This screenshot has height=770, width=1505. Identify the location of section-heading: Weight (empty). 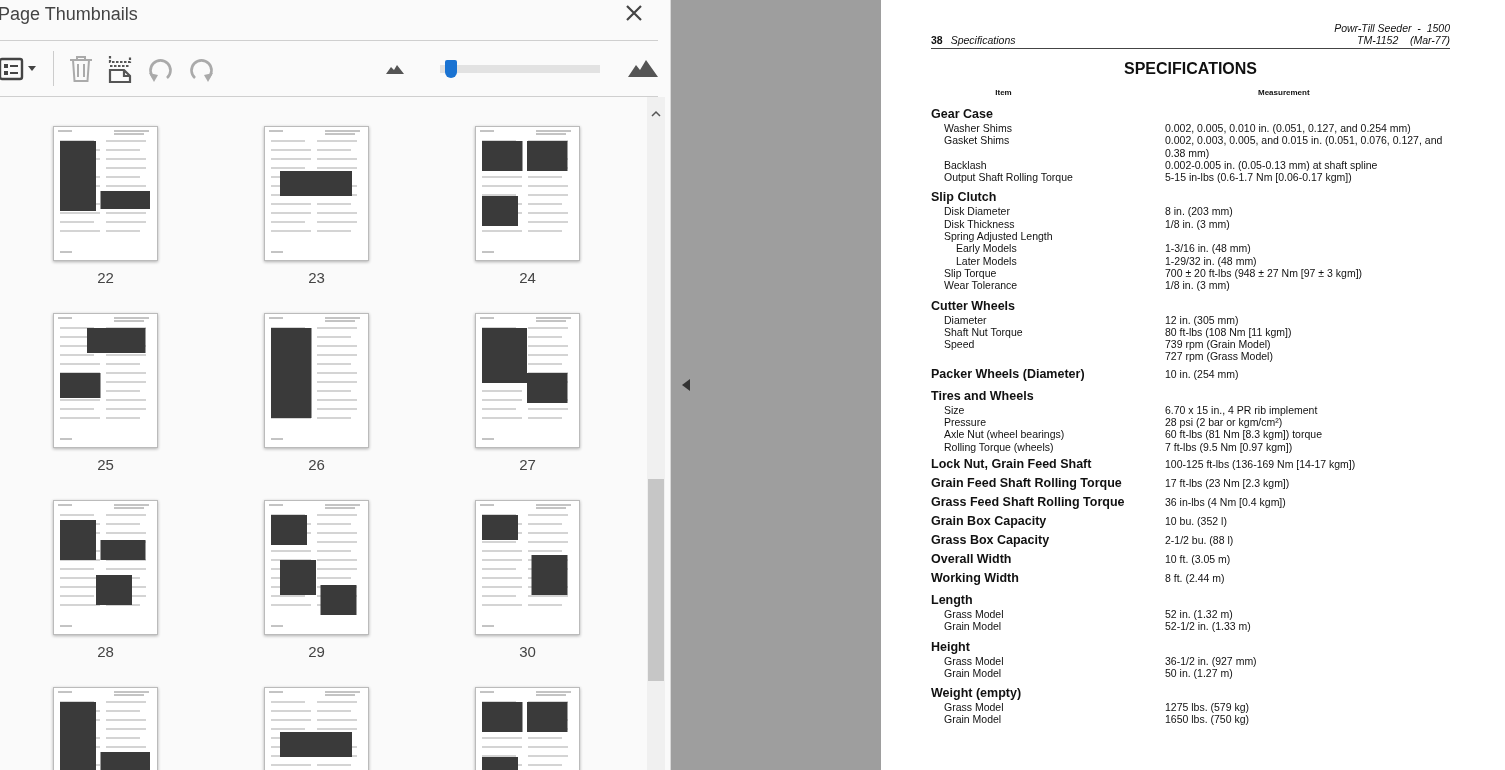
(977, 694).